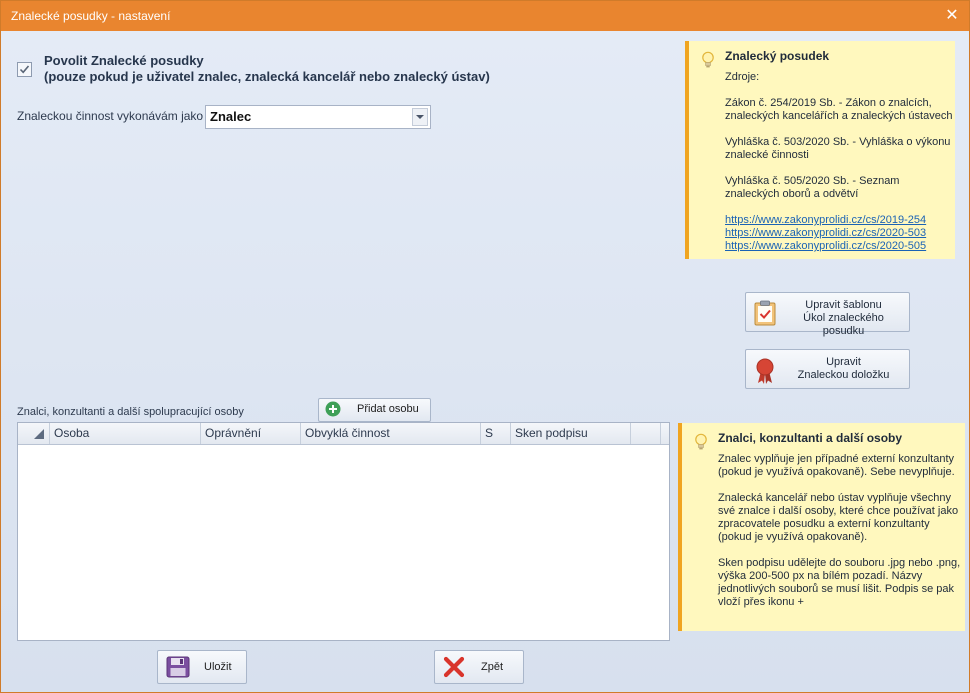  I want to click on edit-clause-label-2: Znaleckou doložku, so click(843, 375).